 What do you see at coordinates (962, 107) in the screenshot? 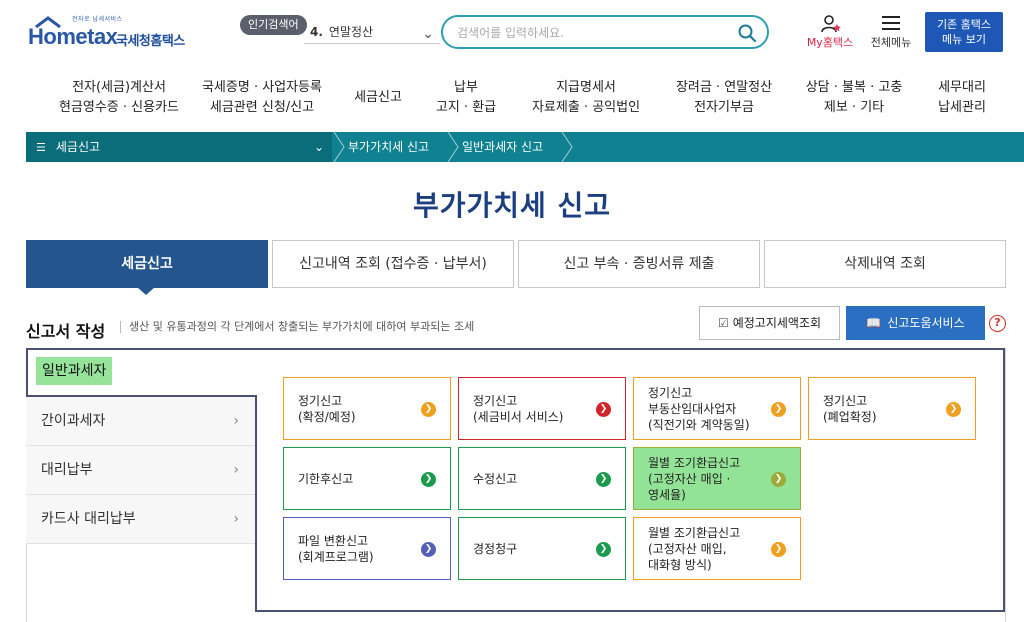
I see `gnb-label-line2: 납세관리` at bounding box center [962, 107].